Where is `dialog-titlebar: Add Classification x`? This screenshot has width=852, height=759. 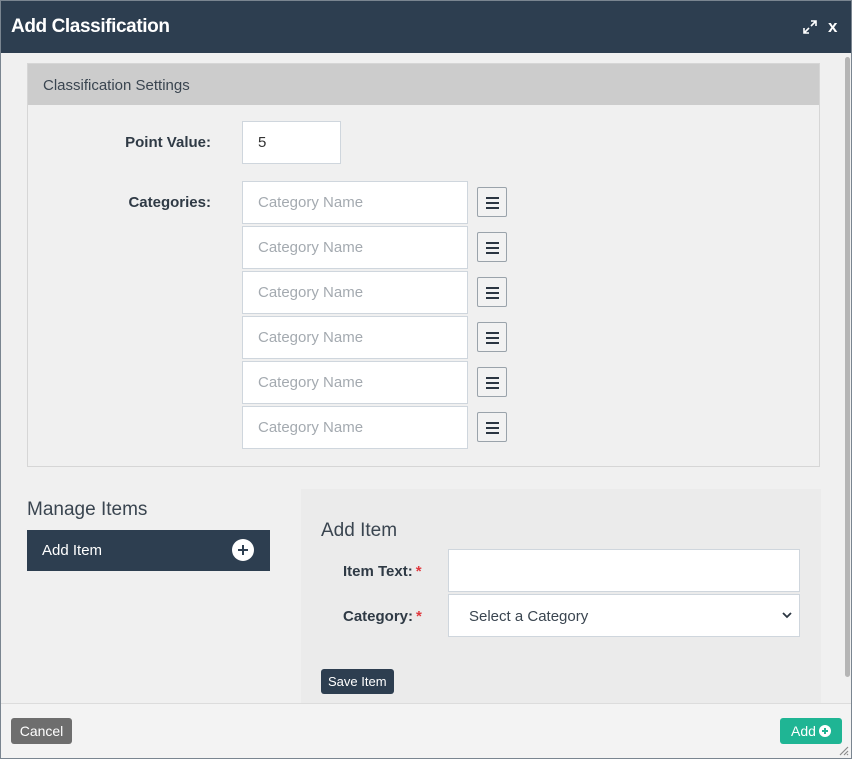
dialog-titlebar: Add Classification x is located at coordinates (426, 27).